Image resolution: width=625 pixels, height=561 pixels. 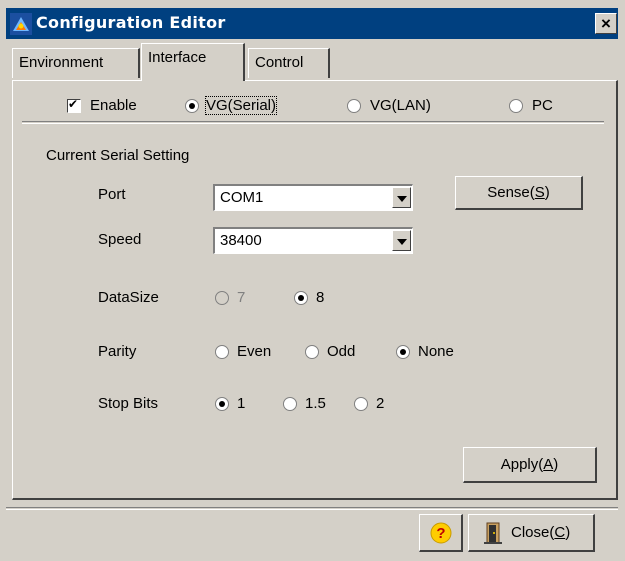 What do you see at coordinates (539, 192) in the screenshot?
I see `sense-key: S` at bounding box center [539, 192].